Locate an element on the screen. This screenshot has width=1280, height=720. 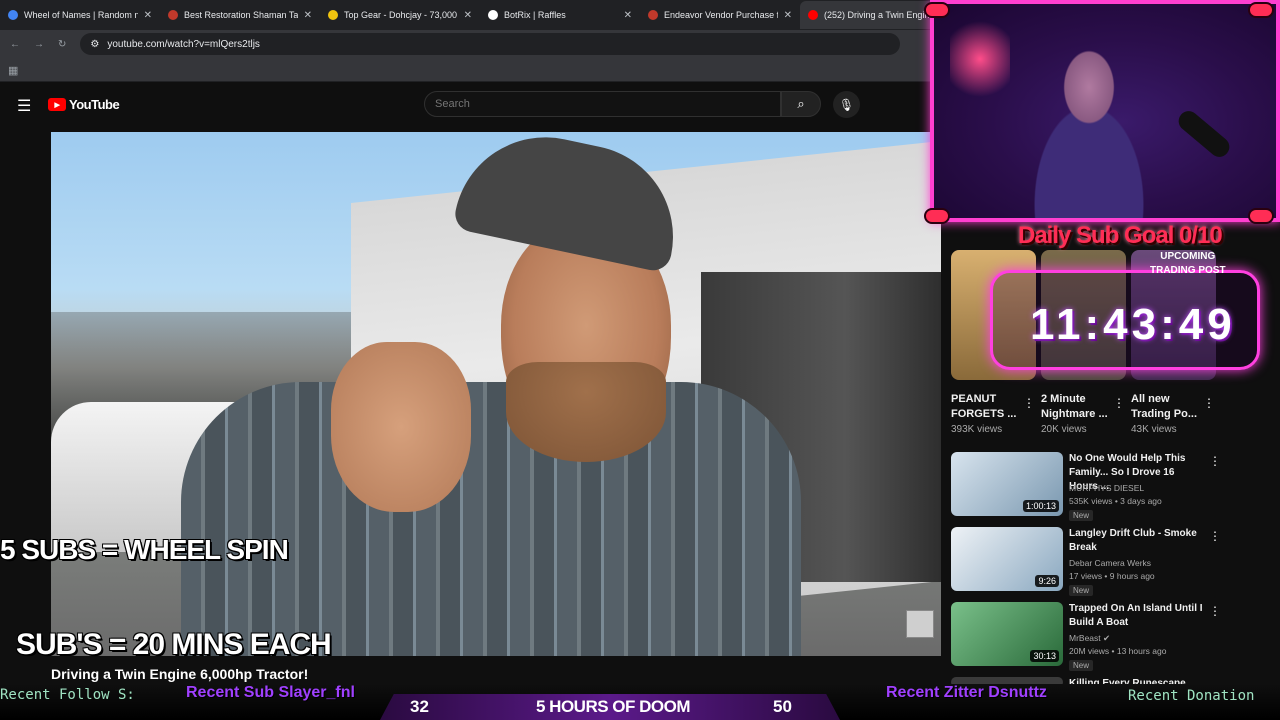
video-duration: 9:26 is located at coordinates (1047, 581).